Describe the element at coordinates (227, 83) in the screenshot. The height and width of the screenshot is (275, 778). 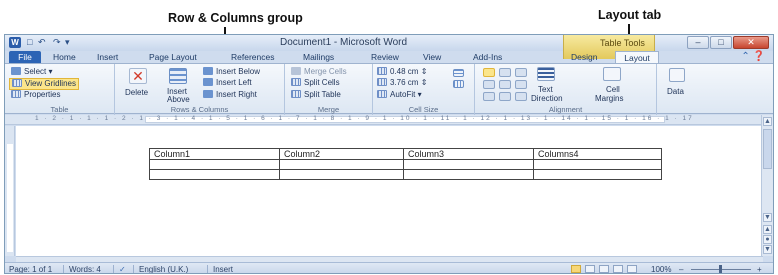
I see `insert-left-button: Insert Left` at that location.